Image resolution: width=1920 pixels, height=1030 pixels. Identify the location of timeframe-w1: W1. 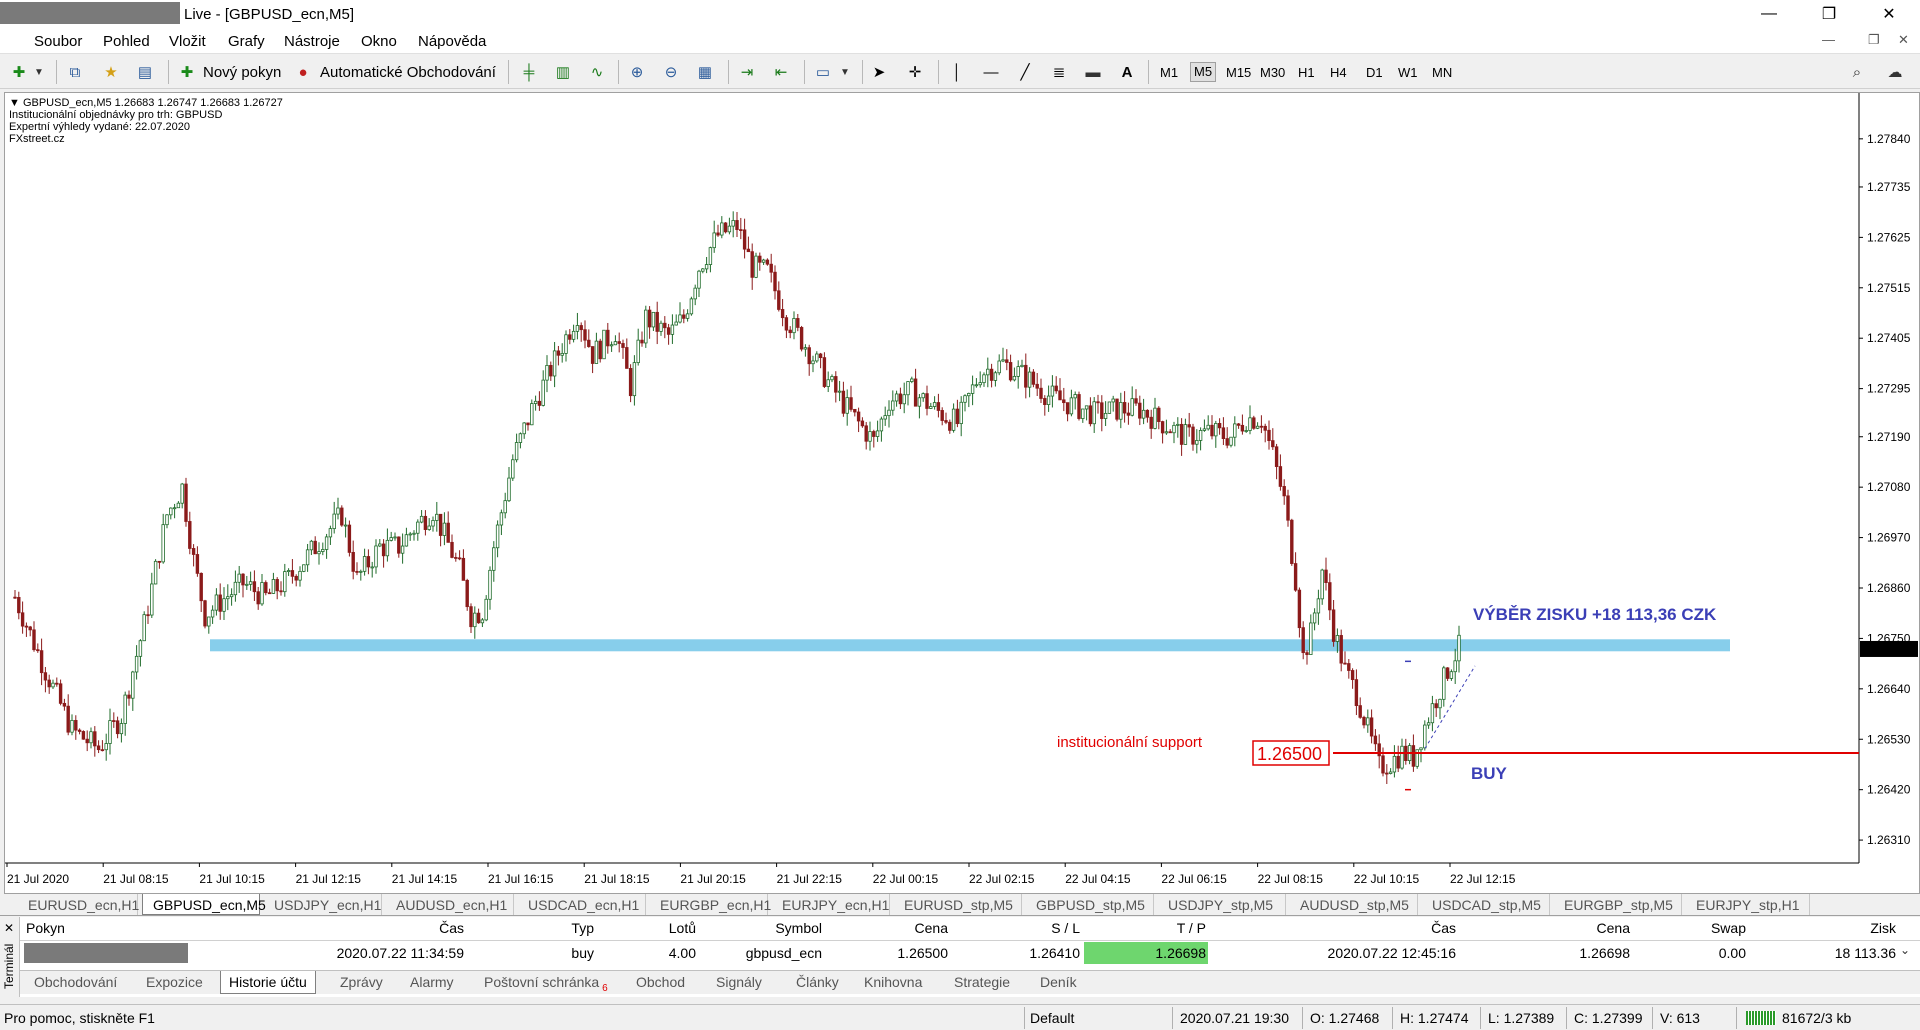
(1408, 72).